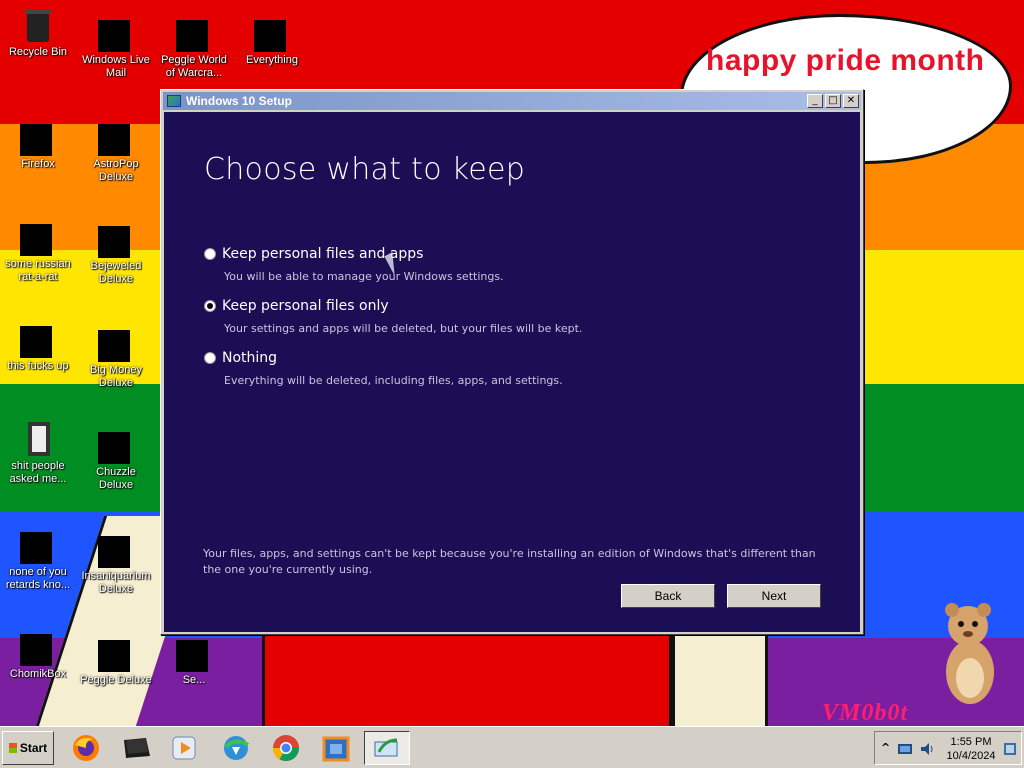  I want to click on desktop-icon-peggle-deluxe: Peggle Deluxe, so click(116, 660).